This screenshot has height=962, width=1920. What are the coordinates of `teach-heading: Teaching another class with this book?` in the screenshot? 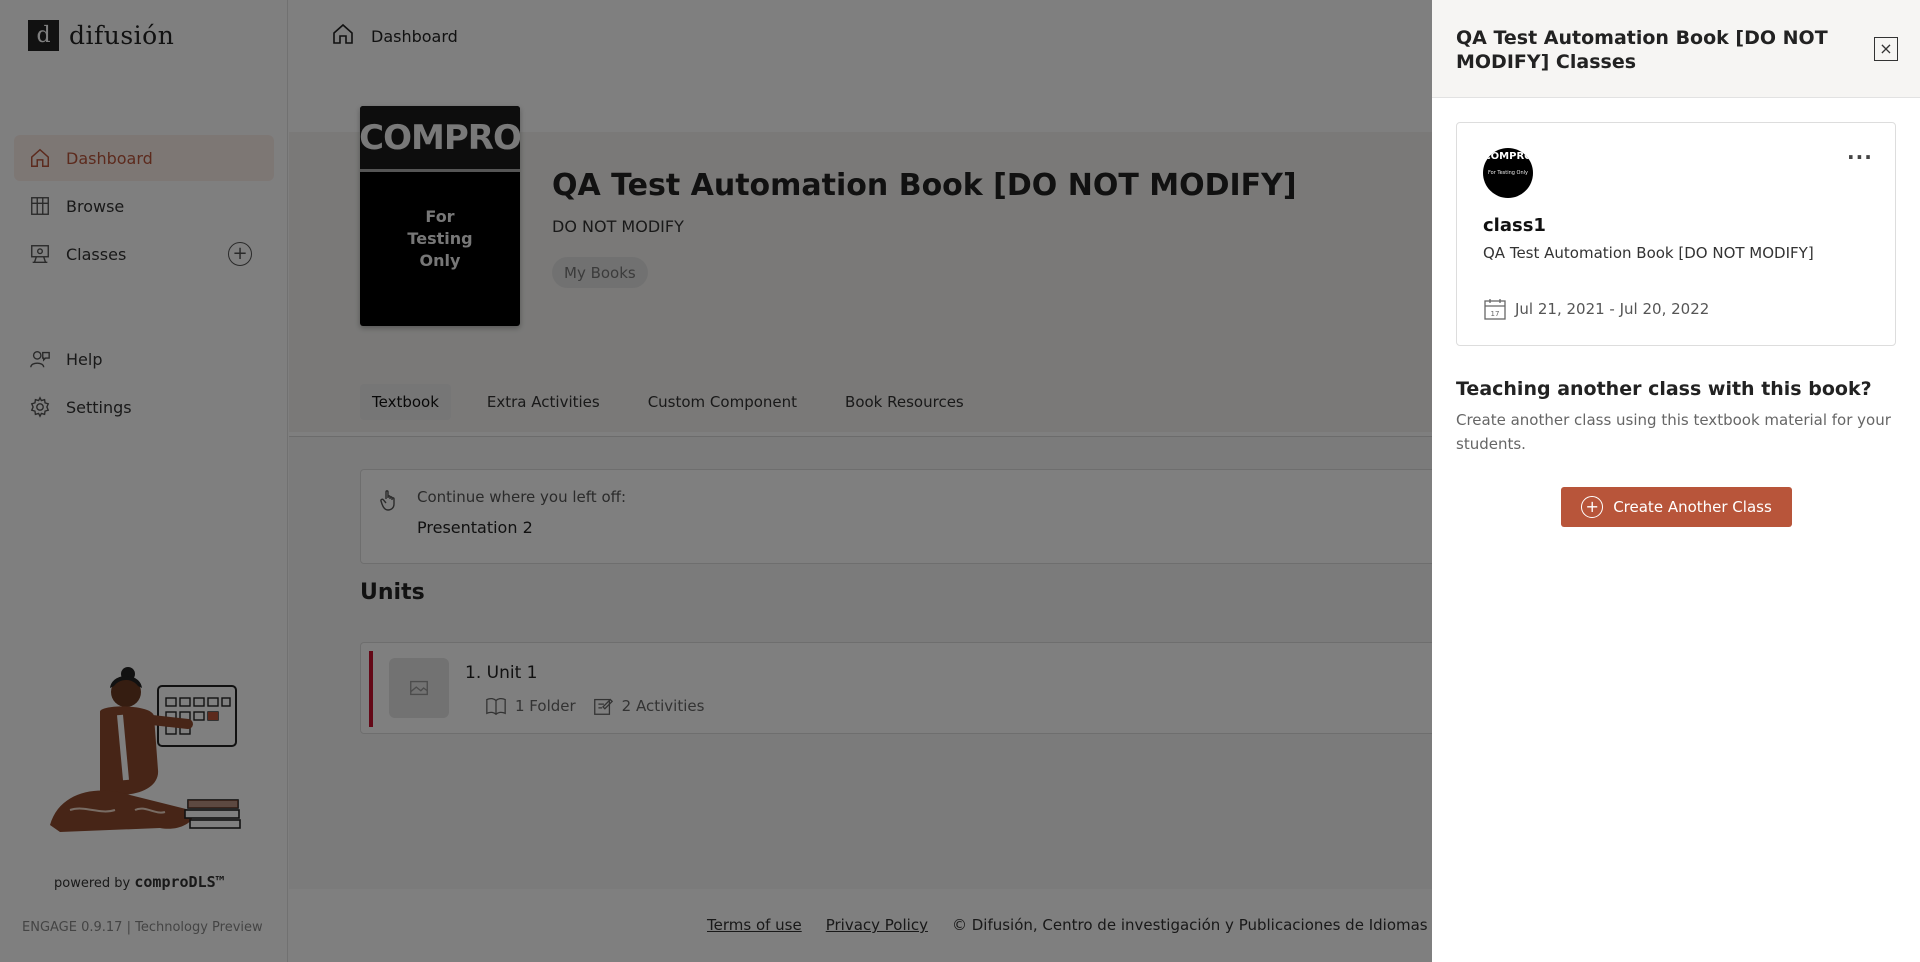 It's located at (1664, 389).